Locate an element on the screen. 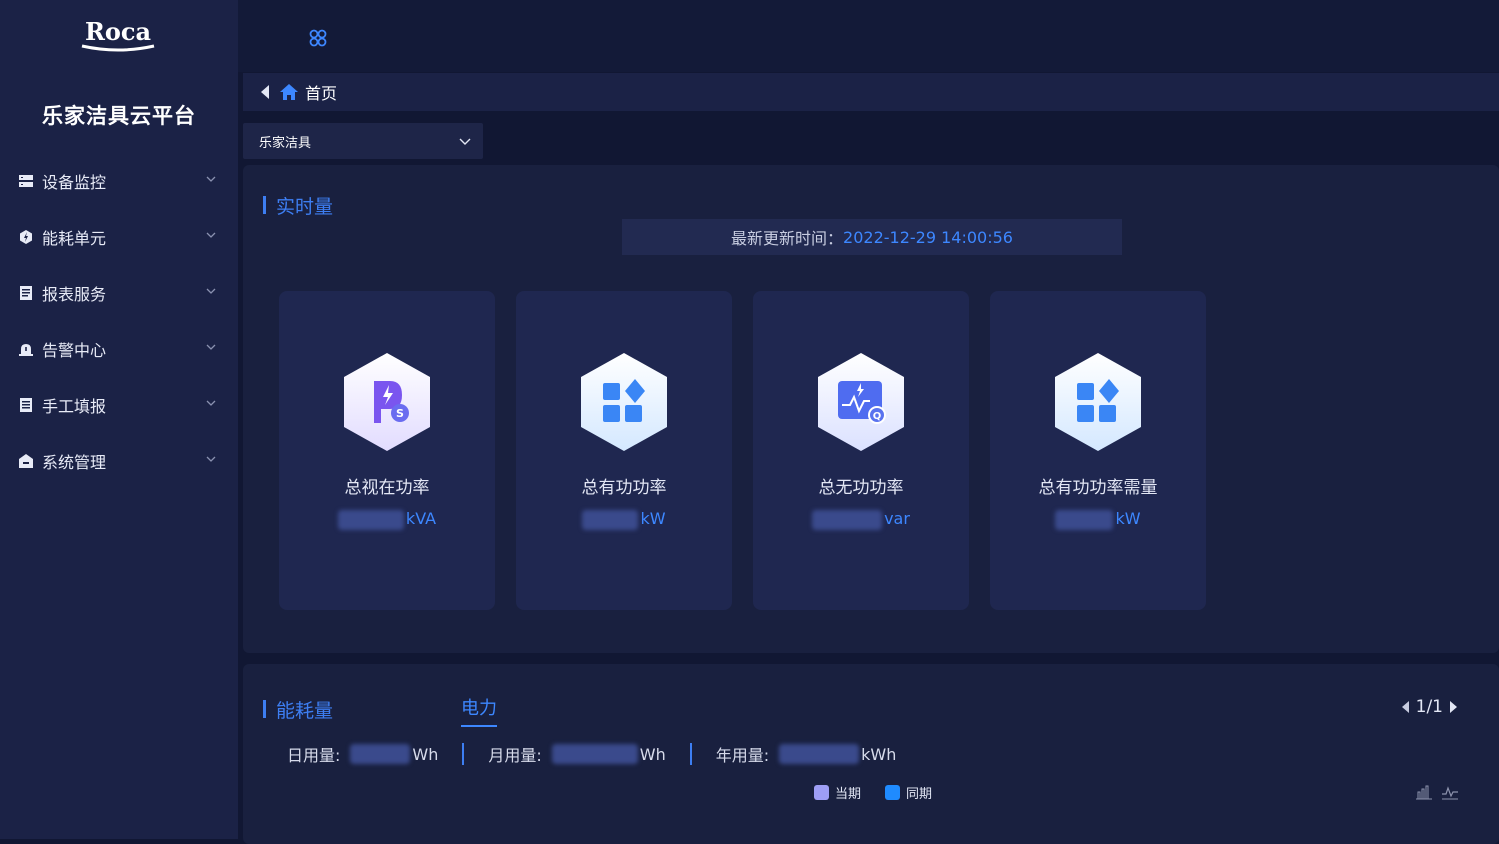 This screenshot has height=844, width=1499. metric-name: 总有功功率 is located at coordinates (624, 488).